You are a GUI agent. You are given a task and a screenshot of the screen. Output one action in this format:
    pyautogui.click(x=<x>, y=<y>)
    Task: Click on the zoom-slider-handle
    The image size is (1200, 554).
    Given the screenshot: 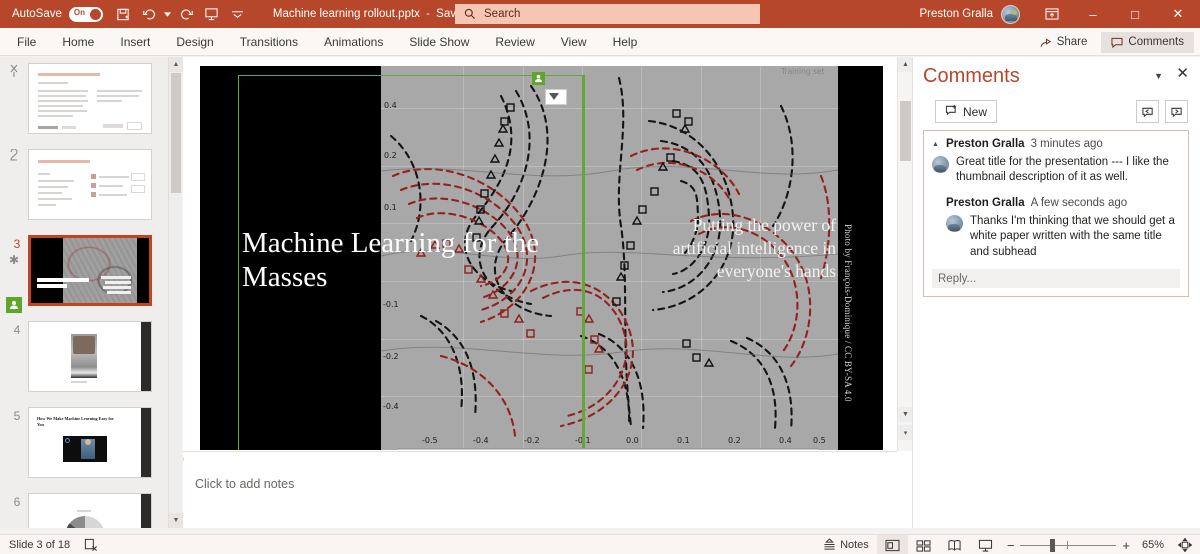 What is the action you would take?
    pyautogui.click(x=1053, y=545)
    